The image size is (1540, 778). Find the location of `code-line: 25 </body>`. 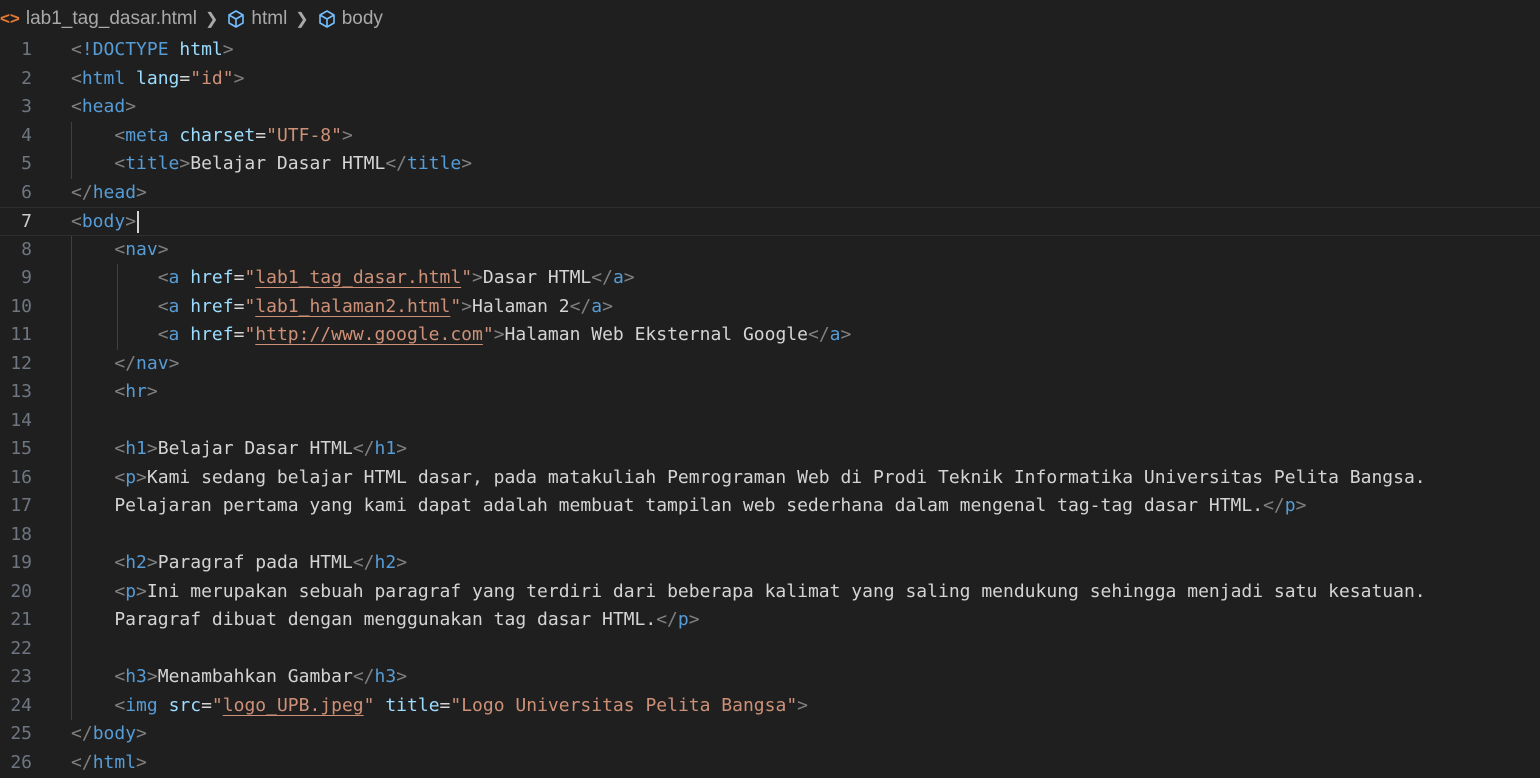

code-line: 25 </body> is located at coordinates (770, 734).